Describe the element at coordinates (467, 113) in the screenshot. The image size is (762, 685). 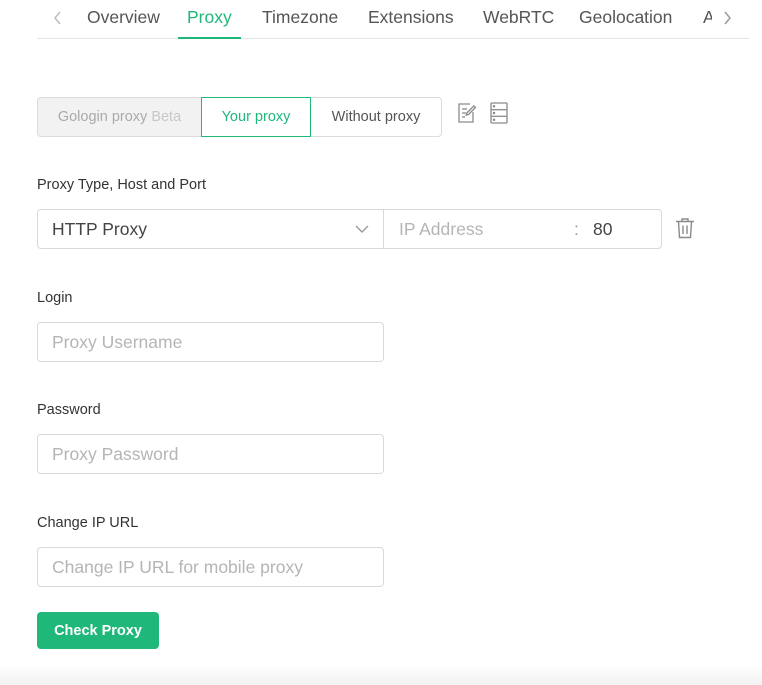
I see `edit-list-icon` at that location.